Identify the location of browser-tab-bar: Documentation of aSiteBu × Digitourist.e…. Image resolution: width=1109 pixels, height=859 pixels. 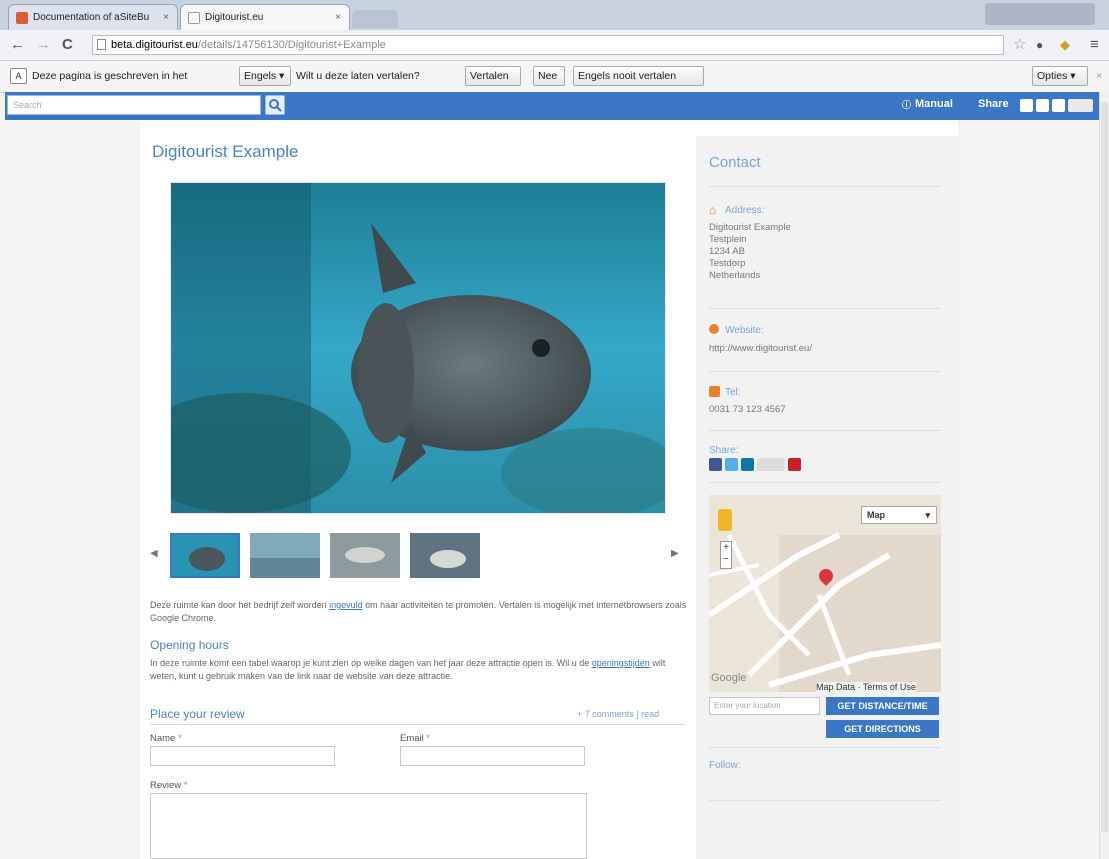
(554, 15).